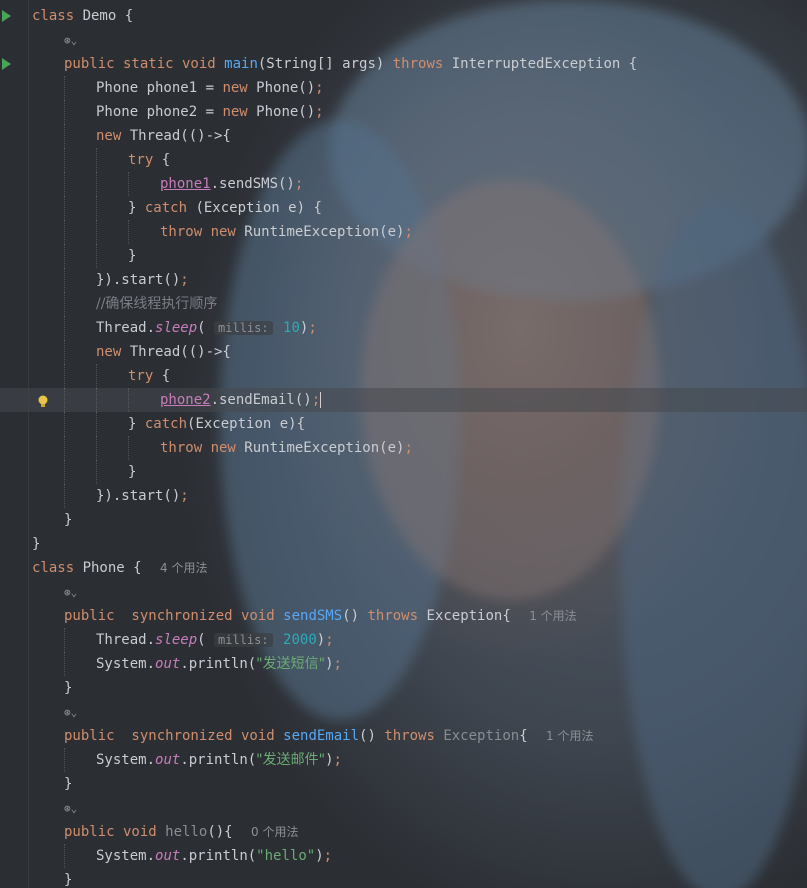 The image size is (807, 888). Describe the element at coordinates (214, 856) in the screenshot. I see `code-text: System.out.println("hello");` at that location.